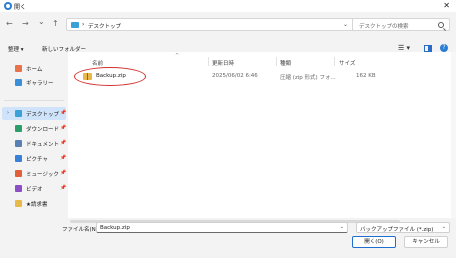 This screenshot has width=456, height=258. I want to click on forward-arrow-icon: →, so click(25, 23).